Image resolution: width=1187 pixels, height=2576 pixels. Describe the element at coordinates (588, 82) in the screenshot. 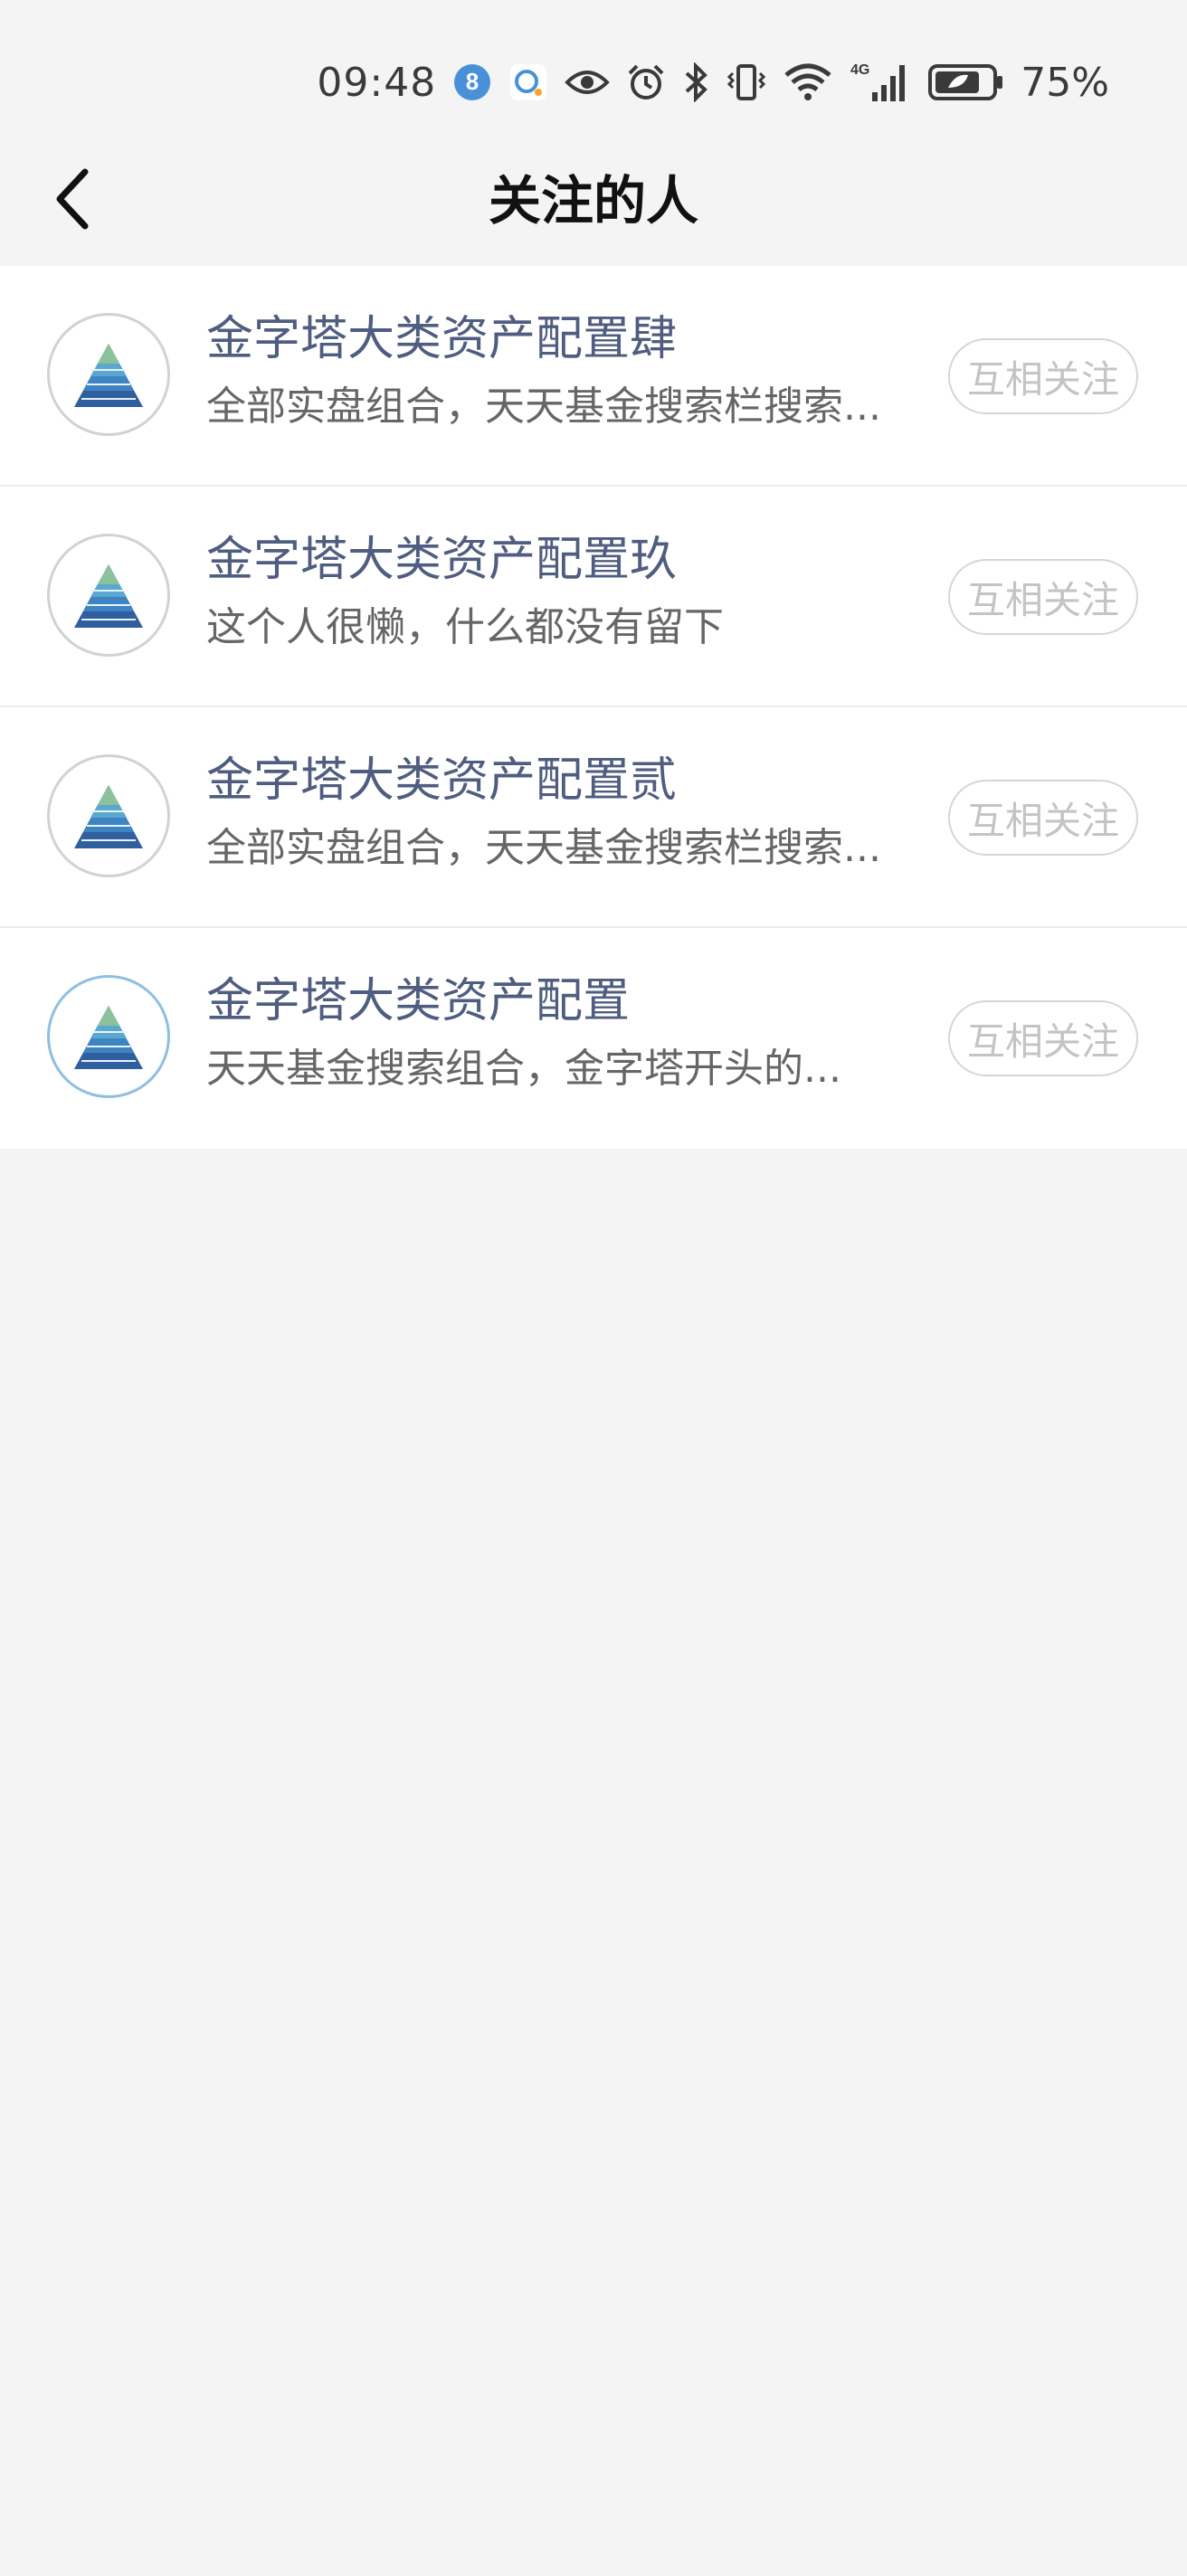

I see `eye-icon` at that location.